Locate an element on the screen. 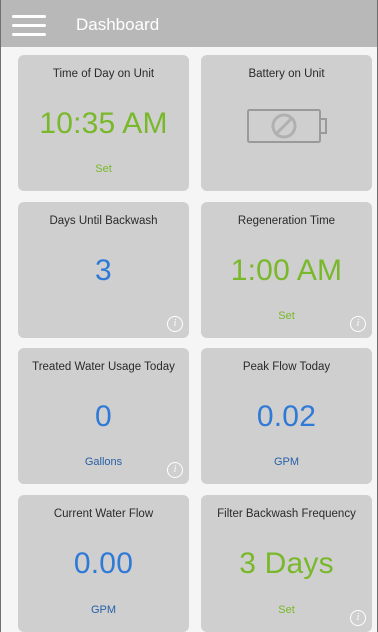 This screenshot has width=378, height=632. card-title: Treated Water Usage Today is located at coordinates (103, 367).